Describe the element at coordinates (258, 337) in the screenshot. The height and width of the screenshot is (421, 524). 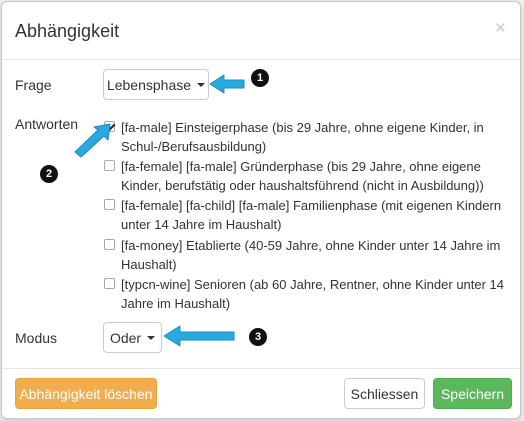
I see `annotation-badge-3: 3` at that location.